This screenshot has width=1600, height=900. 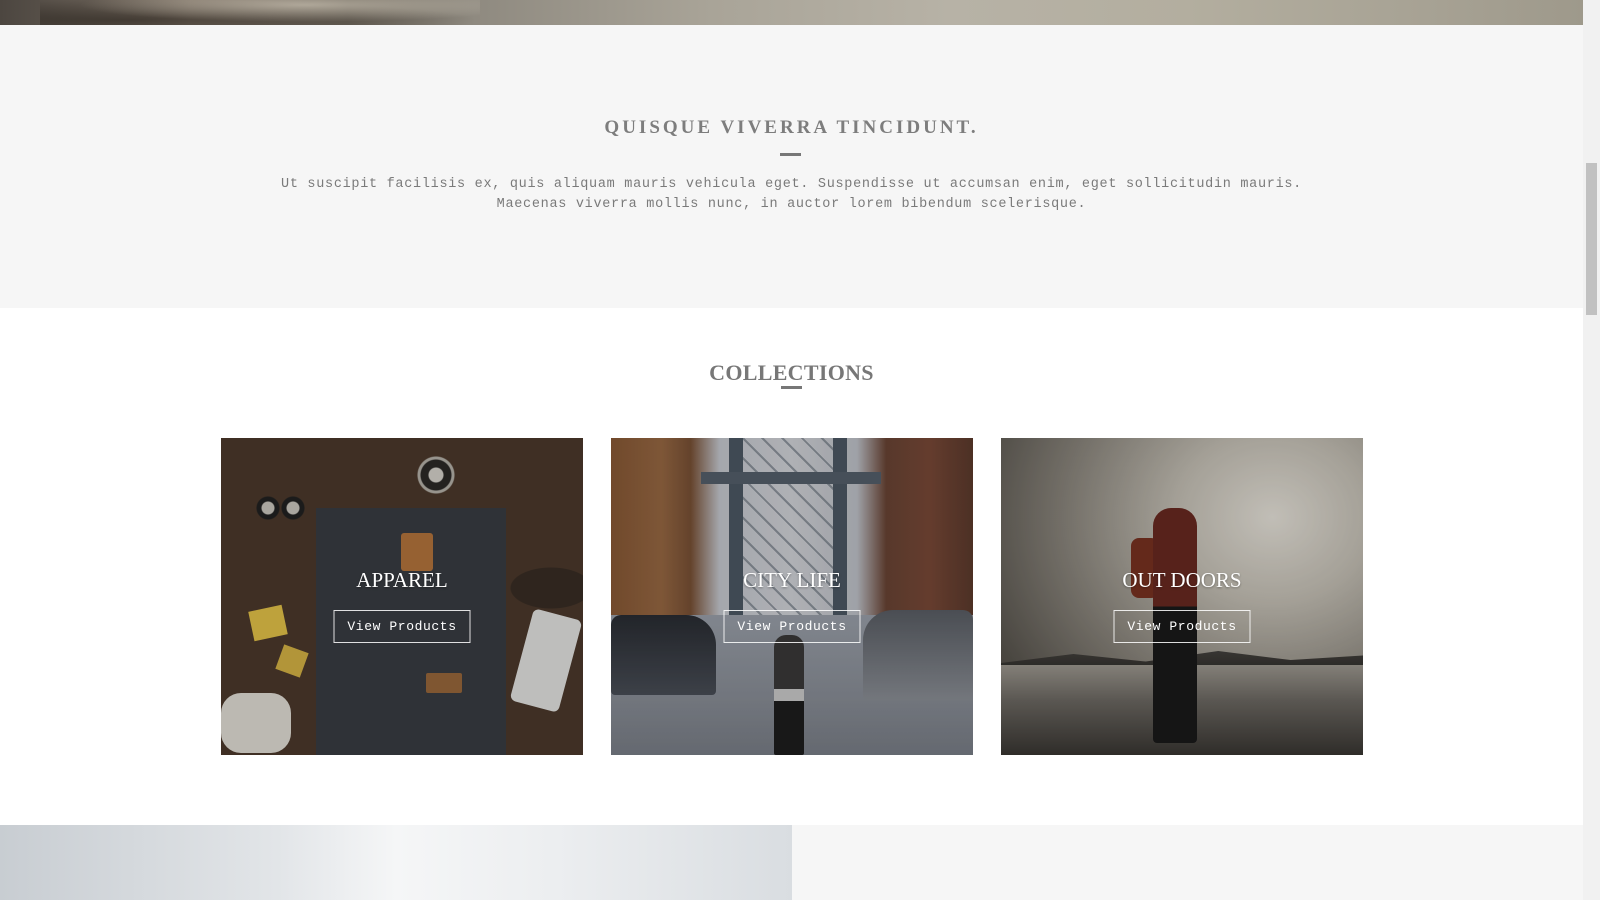 I want to click on collection-title: CITY LIFE, so click(x=792, y=580).